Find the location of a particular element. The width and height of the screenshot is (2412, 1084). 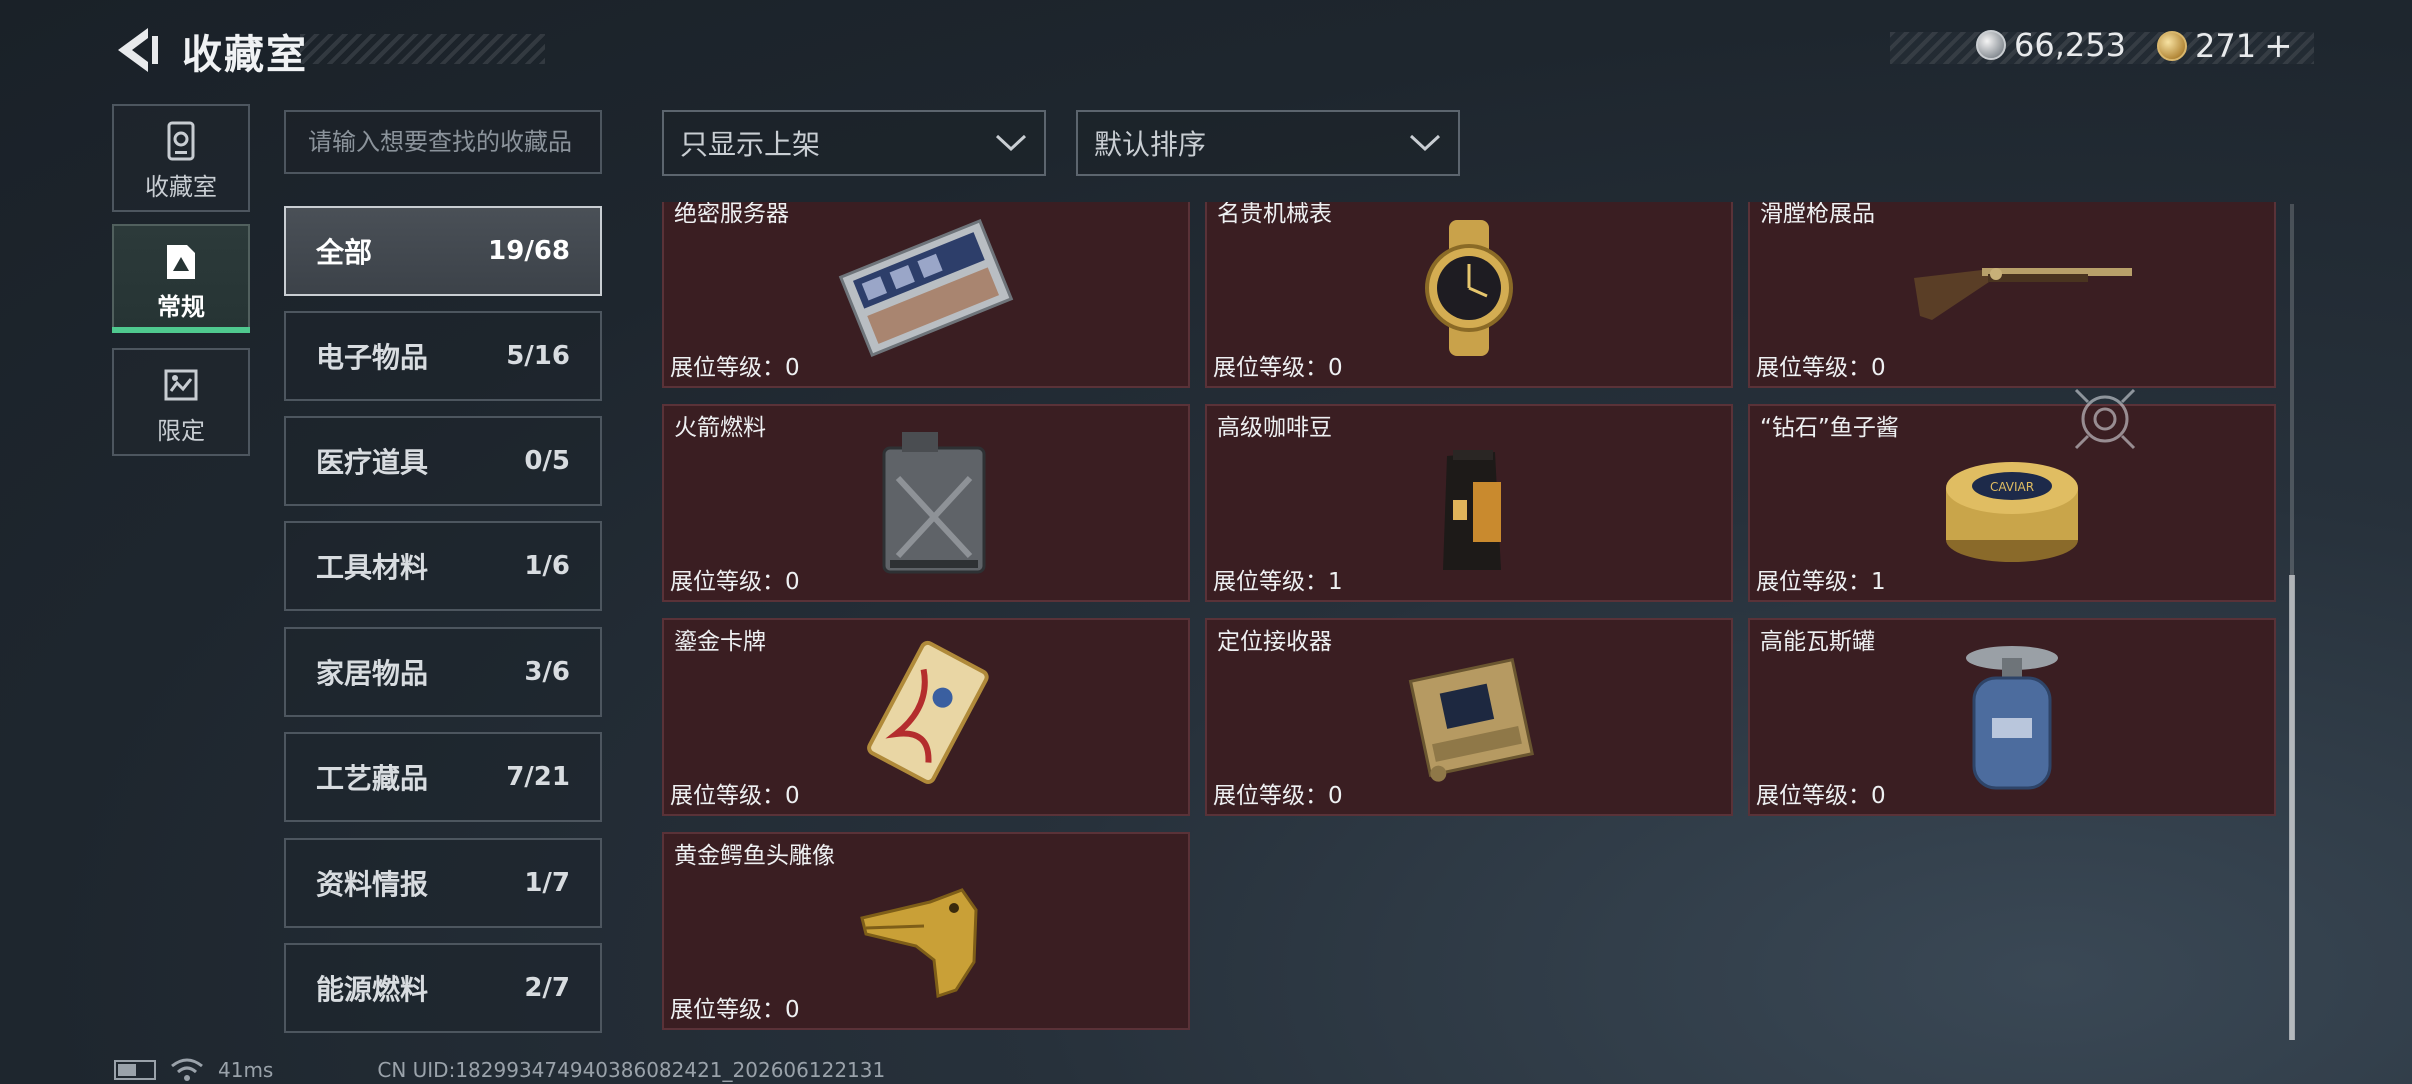

receiver-icon is located at coordinates (1471, 719).